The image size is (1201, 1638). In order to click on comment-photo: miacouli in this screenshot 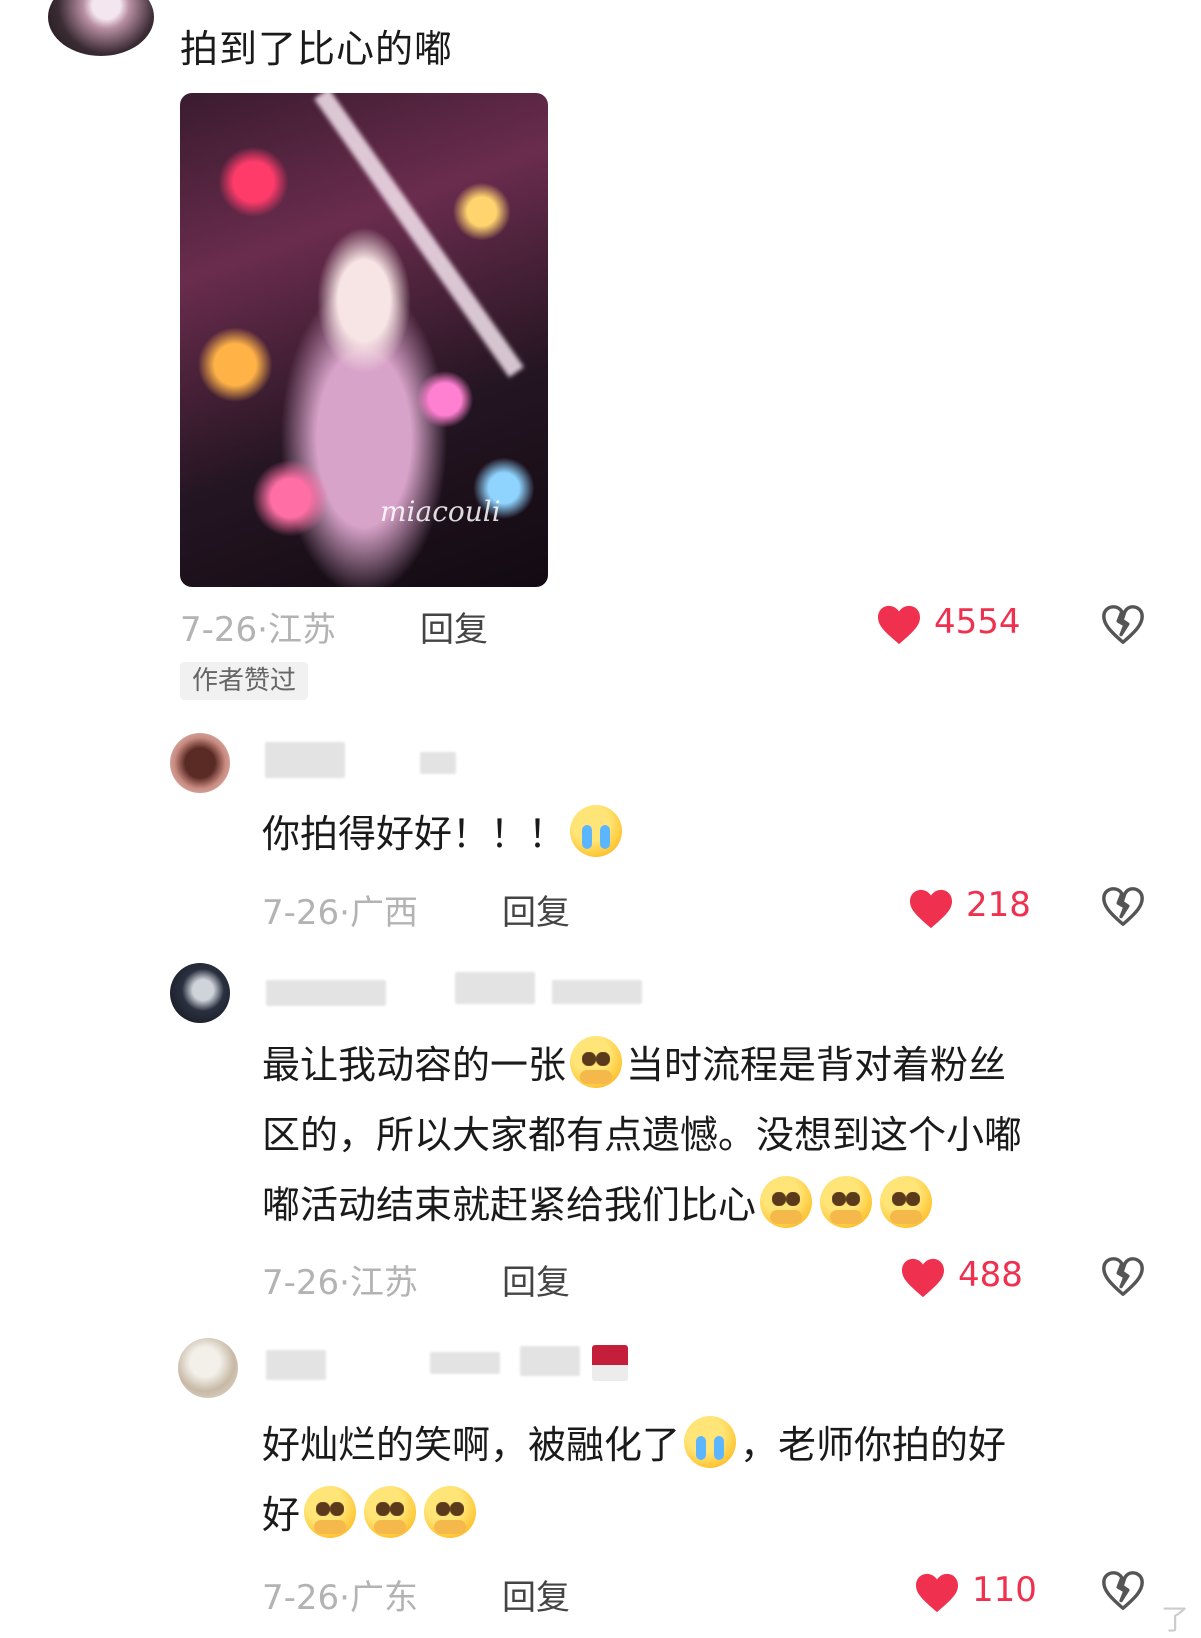, I will do `click(364, 340)`.